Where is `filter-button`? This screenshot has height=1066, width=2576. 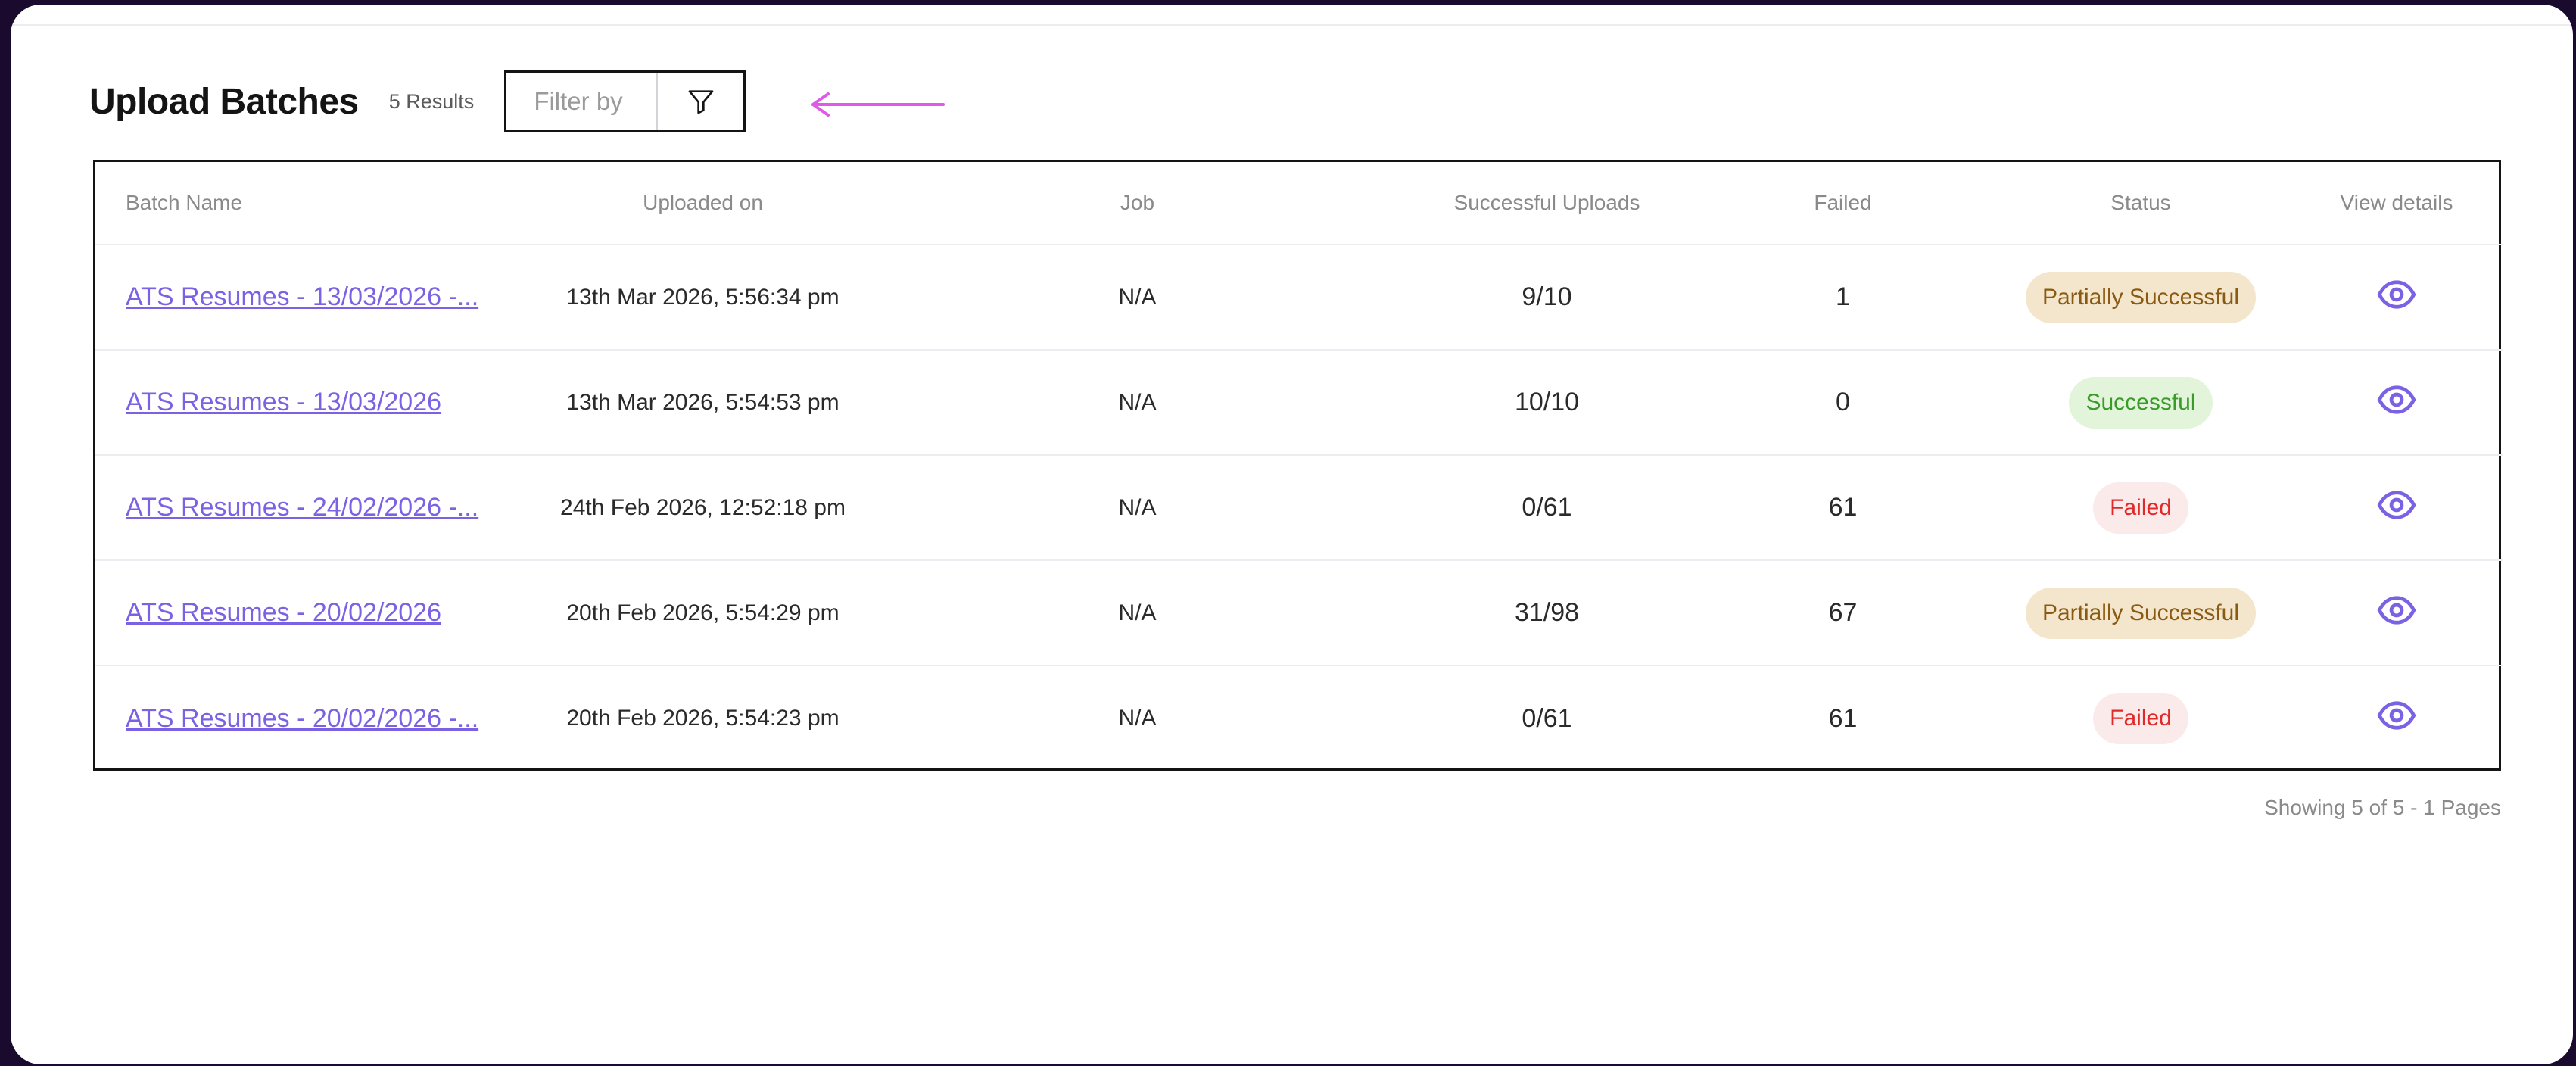 filter-button is located at coordinates (699, 101).